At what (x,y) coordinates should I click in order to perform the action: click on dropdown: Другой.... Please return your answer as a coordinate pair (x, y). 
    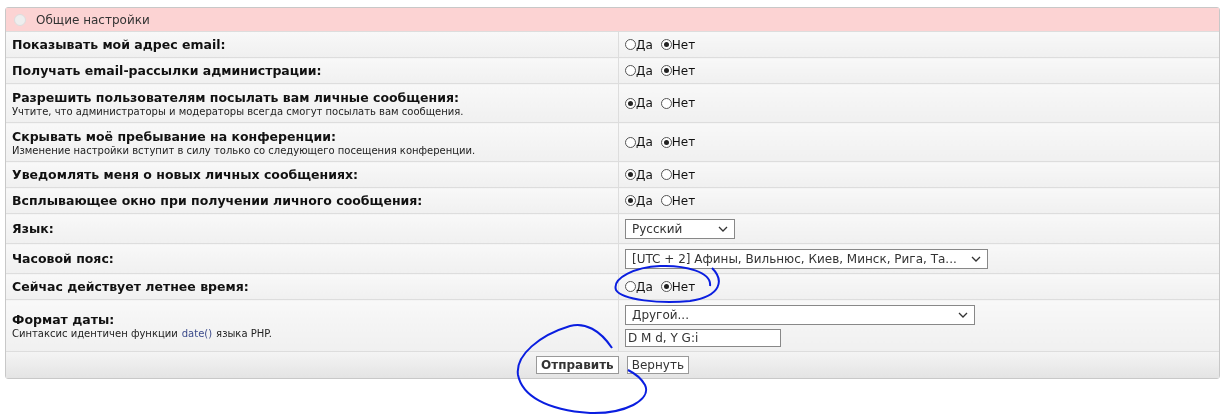
    Looking at the image, I should click on (800, 314).